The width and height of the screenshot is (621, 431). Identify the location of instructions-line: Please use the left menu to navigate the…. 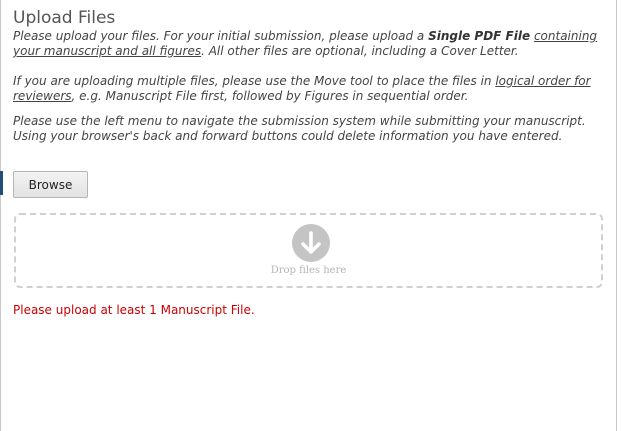
(299, 121).